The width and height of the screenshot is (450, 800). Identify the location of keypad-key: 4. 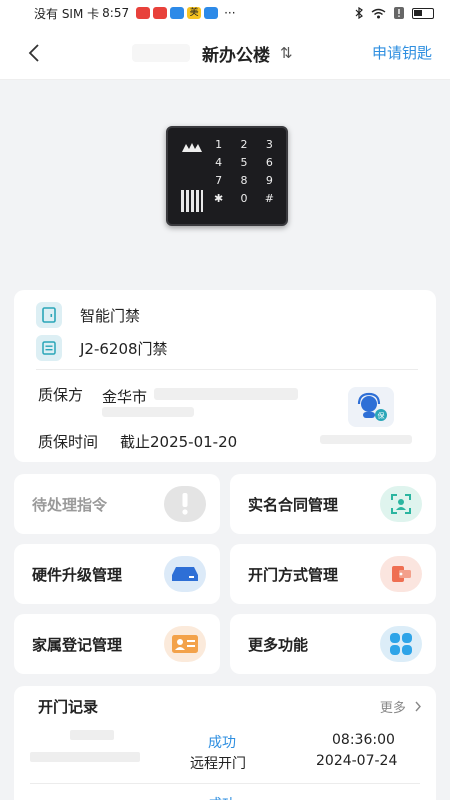
(219, 162).